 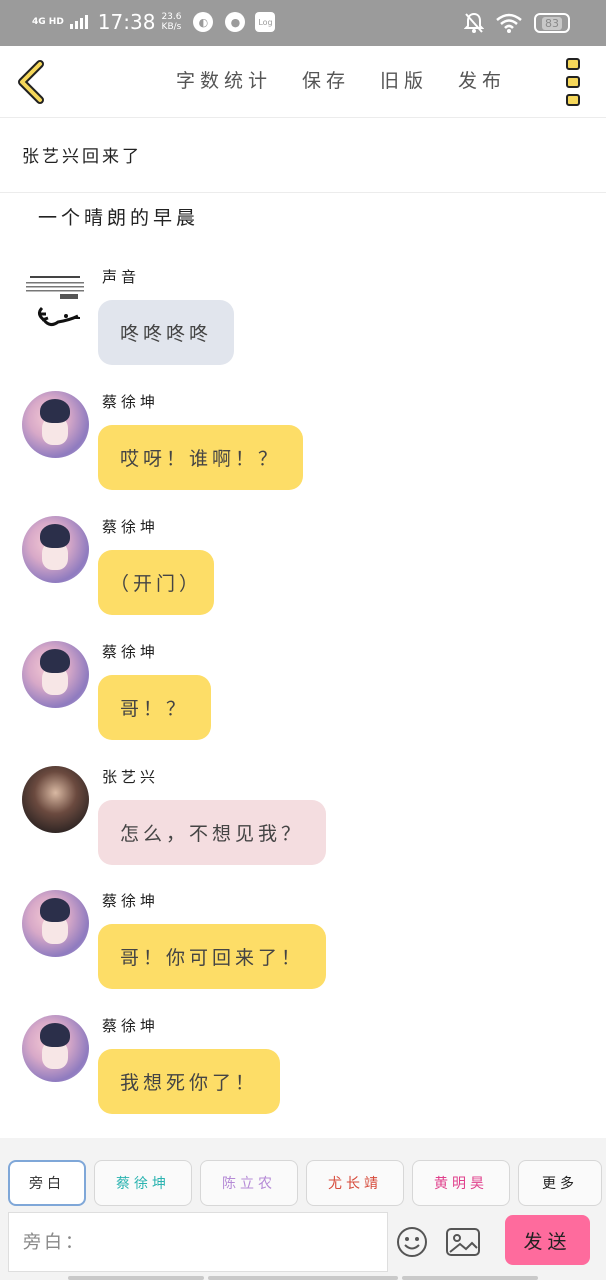 What do you see at coordinates (47, 1183) in the screenshot?
I see `role-narrator: 旁白` at bounding box center [47, 1183].